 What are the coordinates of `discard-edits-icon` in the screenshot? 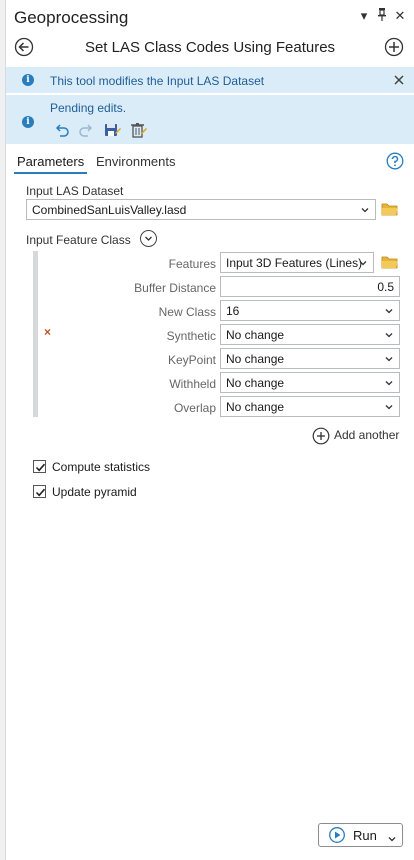 It's located at (139, 130).